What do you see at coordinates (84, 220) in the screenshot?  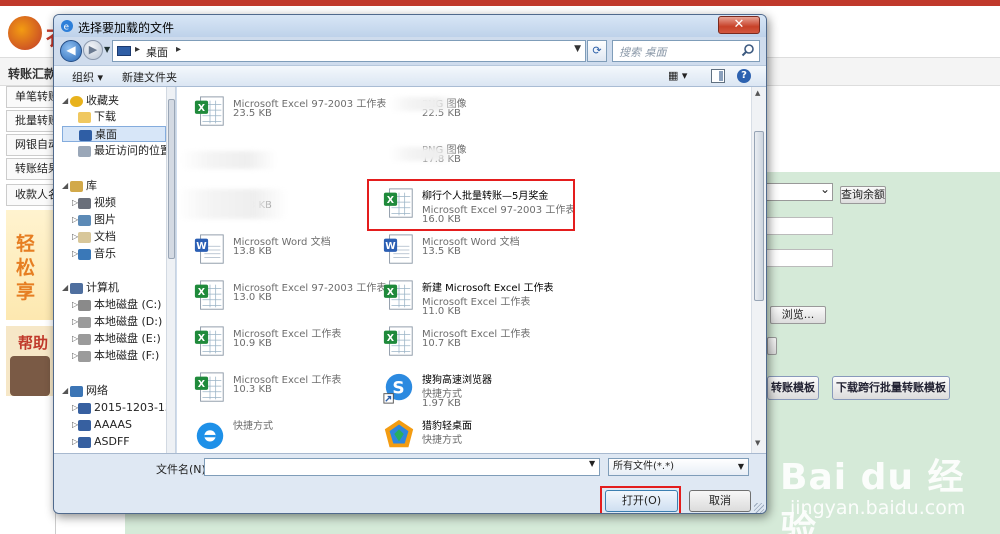 I see `picture-library-icon` at bounding box center [84, 220].